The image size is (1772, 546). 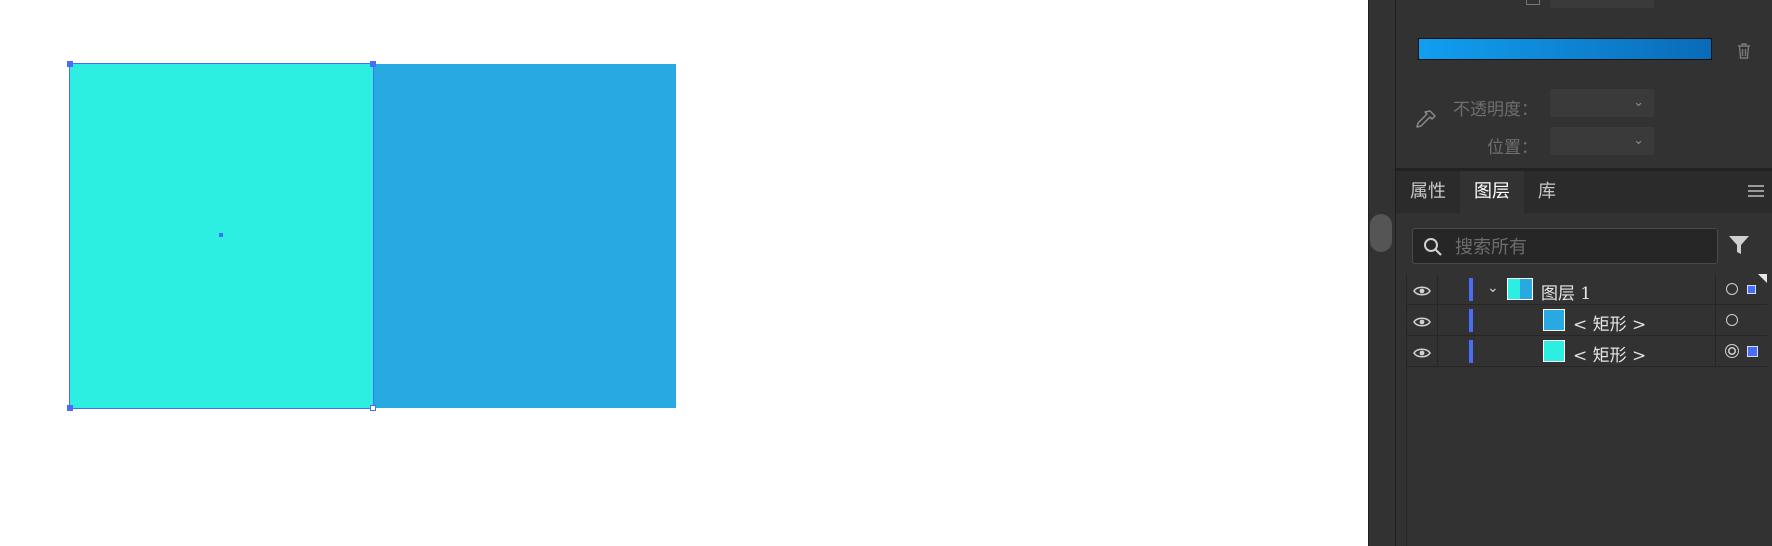 I want to click on top-value-field, so click(x=1602, y=4).